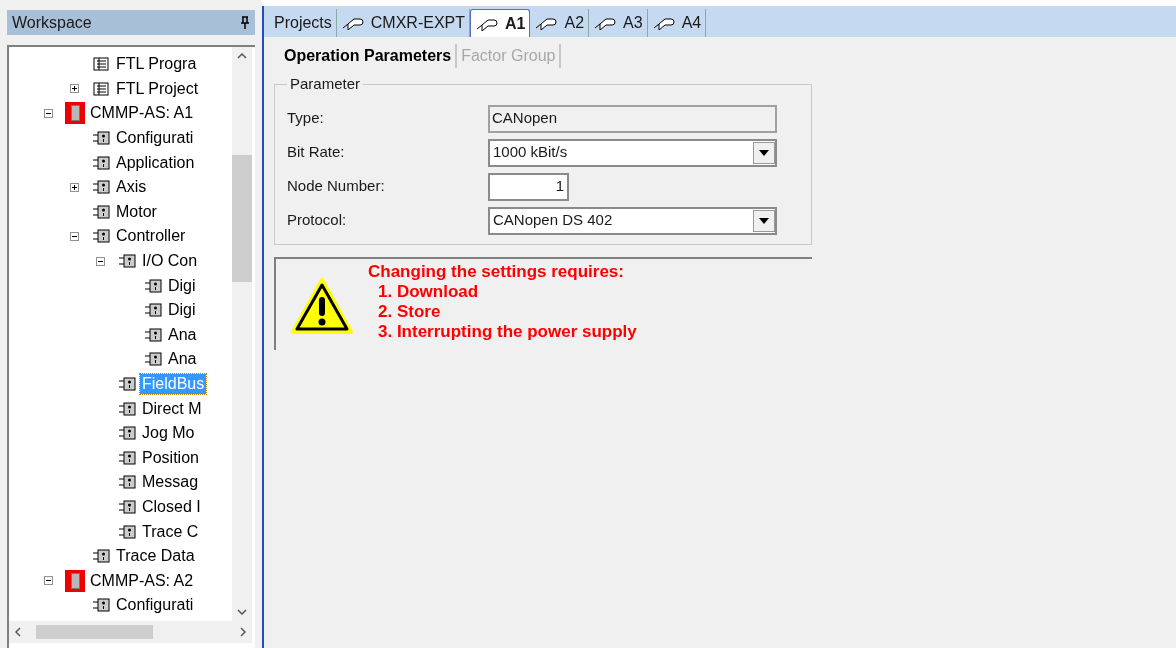 The image size is (1176, 648). What do you see at coordinates (632, 220) in the screenshot?
I see `dropdown: CANopen DS 402` at bounding box center [632, 220].